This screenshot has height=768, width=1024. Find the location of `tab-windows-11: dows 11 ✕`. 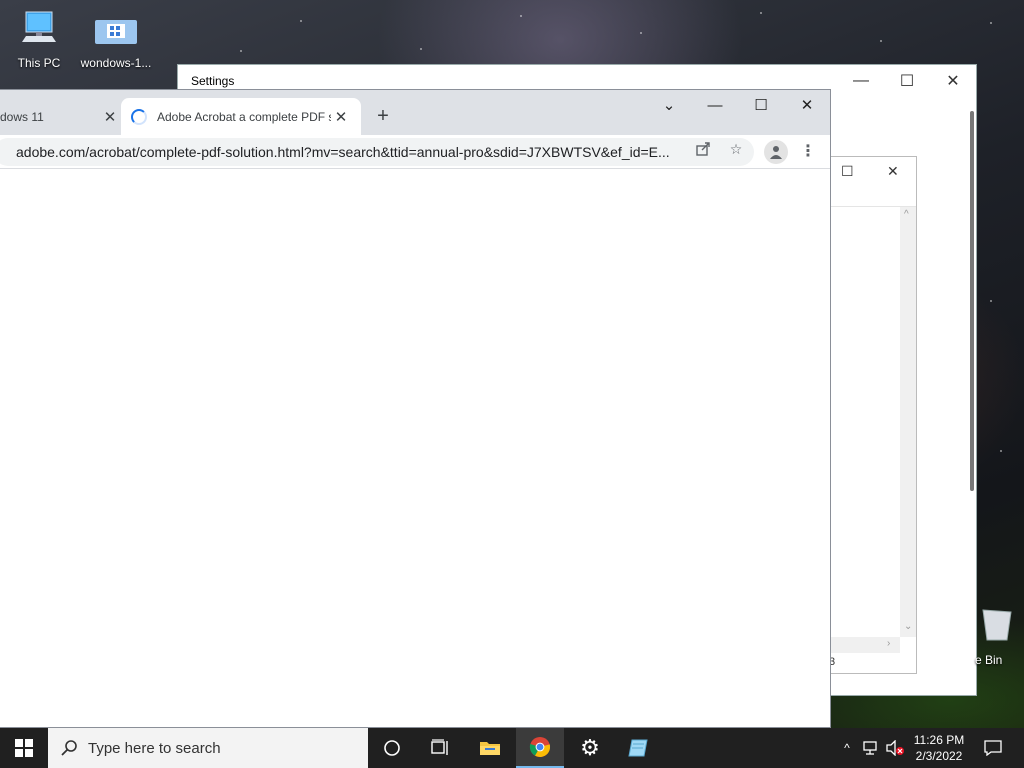

tab-windows-11: dows 11 ✕ is located at coordinates (60, 116).